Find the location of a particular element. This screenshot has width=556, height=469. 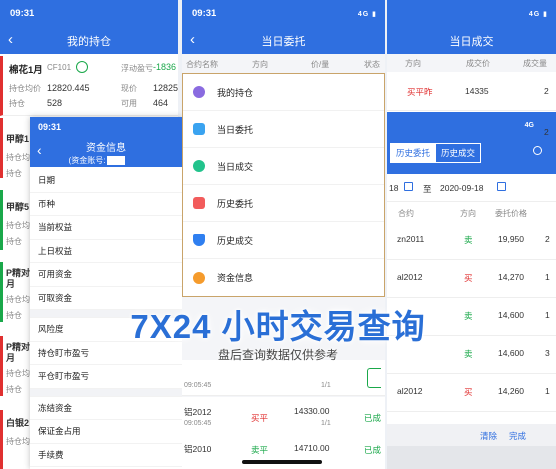

menu-today-orders: 当日委托 is located at coordinates (283, 129).